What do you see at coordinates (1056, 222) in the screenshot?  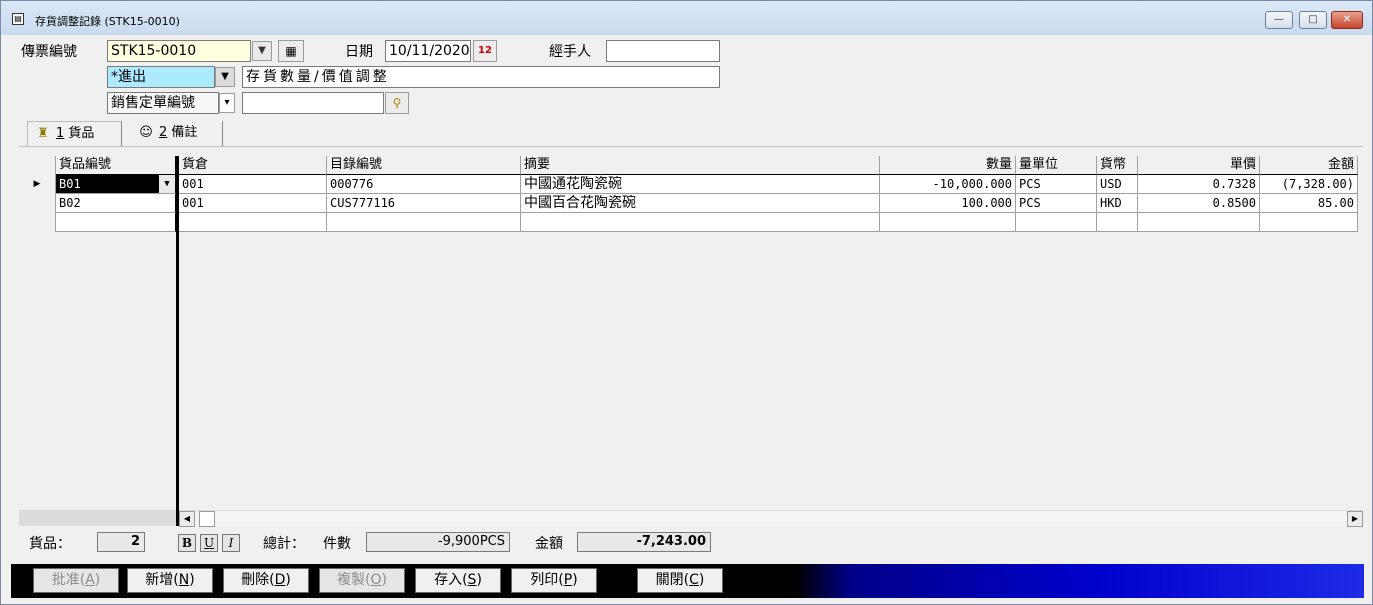 I see `unit-cell` at bounding box center [1056, 222].